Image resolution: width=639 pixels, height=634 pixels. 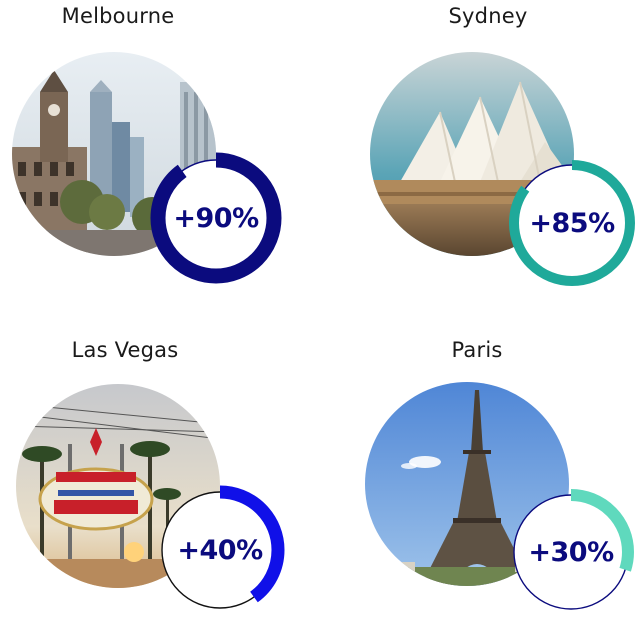 I want to click on growth-value: +40%, so click(x=220, y=550).